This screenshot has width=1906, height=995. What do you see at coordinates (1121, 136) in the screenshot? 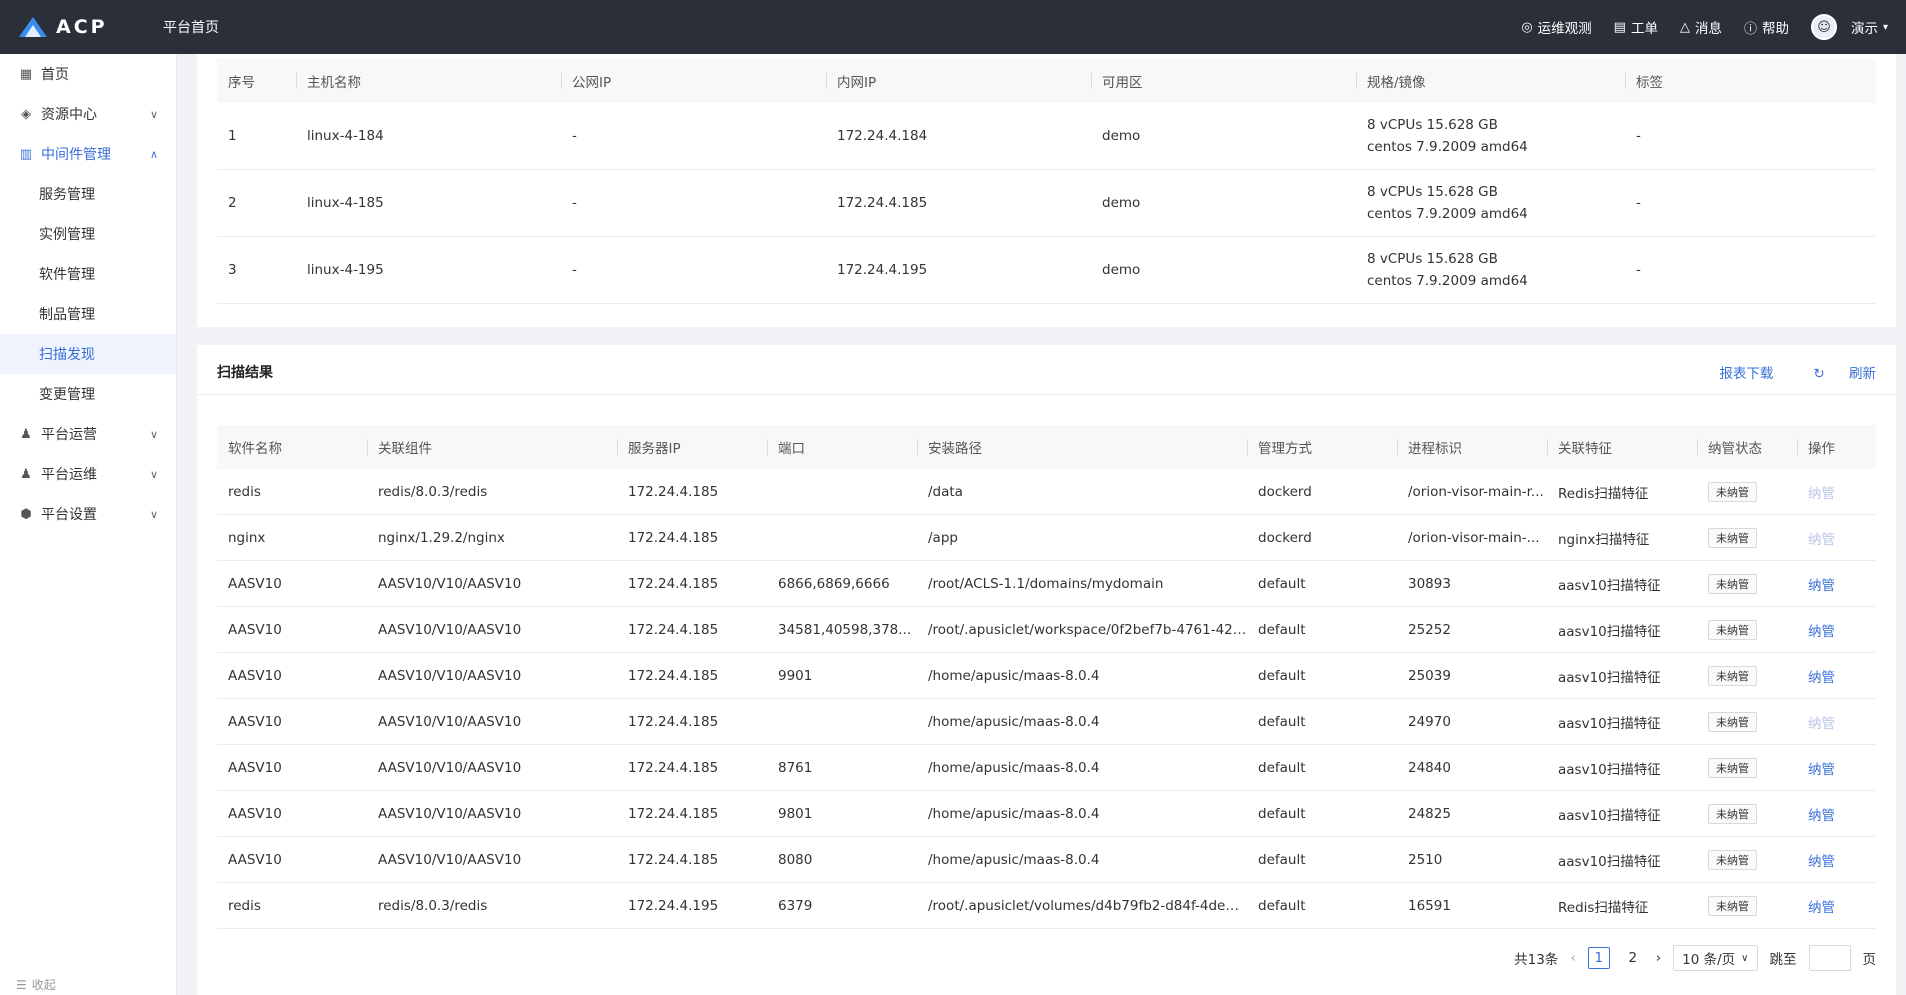
I see `host-zone: demo` at bounding box center [1121, 136].